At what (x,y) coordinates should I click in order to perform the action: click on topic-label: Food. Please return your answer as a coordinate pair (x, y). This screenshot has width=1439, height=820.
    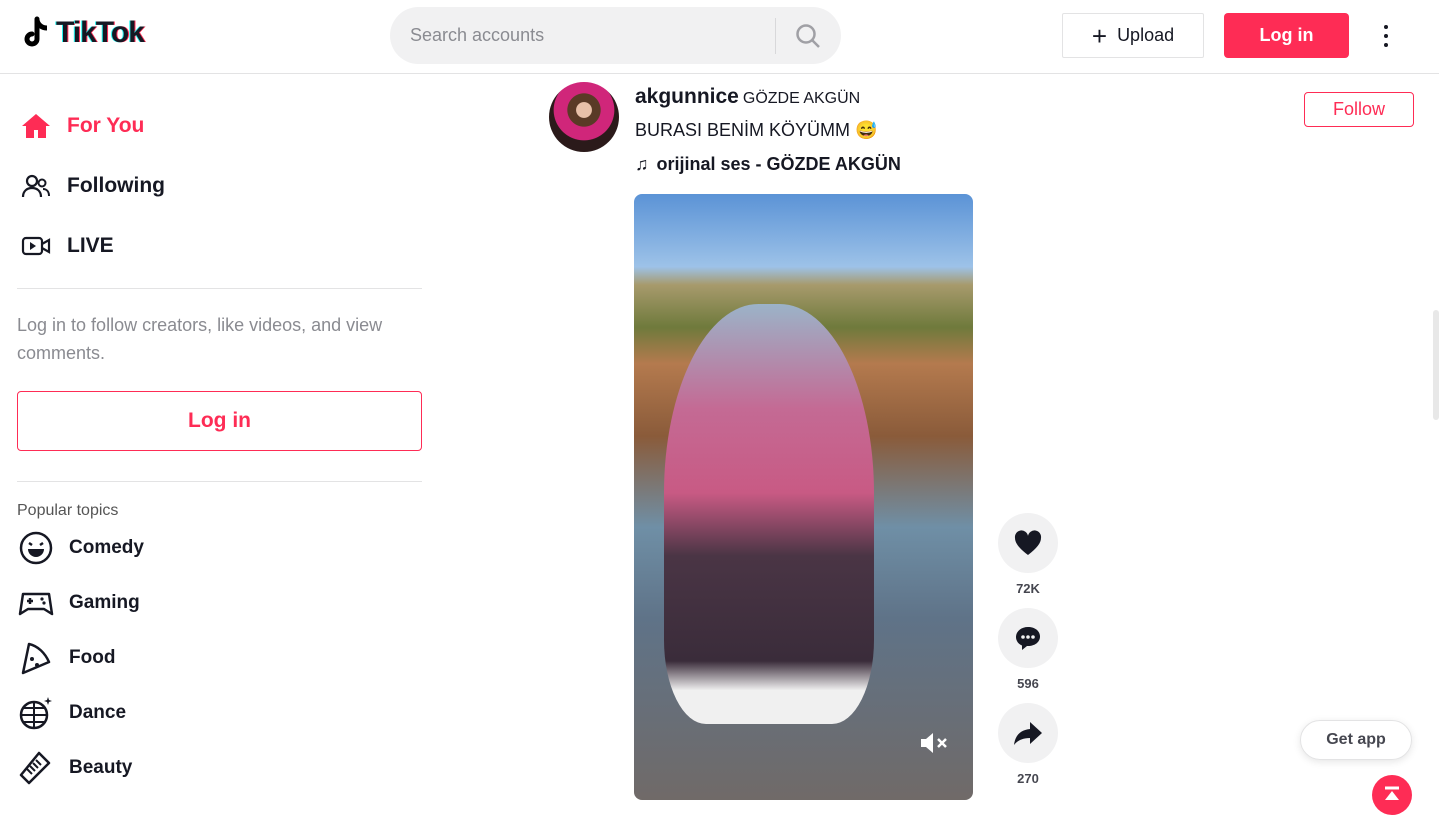
    Looking at the image, I should click on (92, 657).